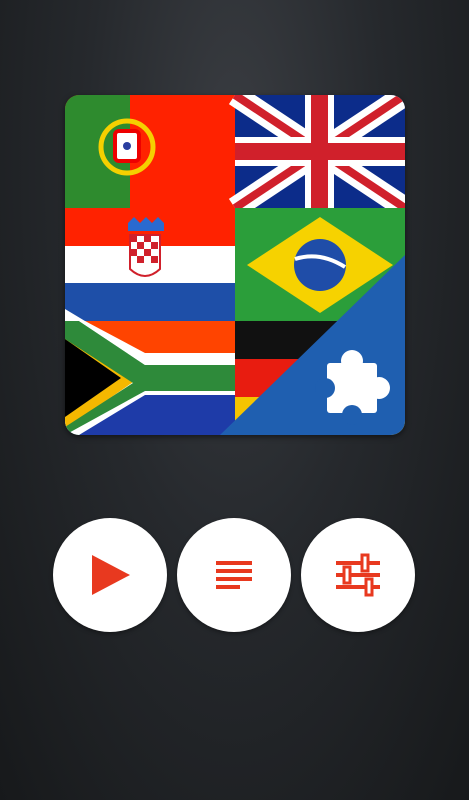 The width and height of the screenshot is (469, 800). I want to click on list-icon, so click(234, 575).